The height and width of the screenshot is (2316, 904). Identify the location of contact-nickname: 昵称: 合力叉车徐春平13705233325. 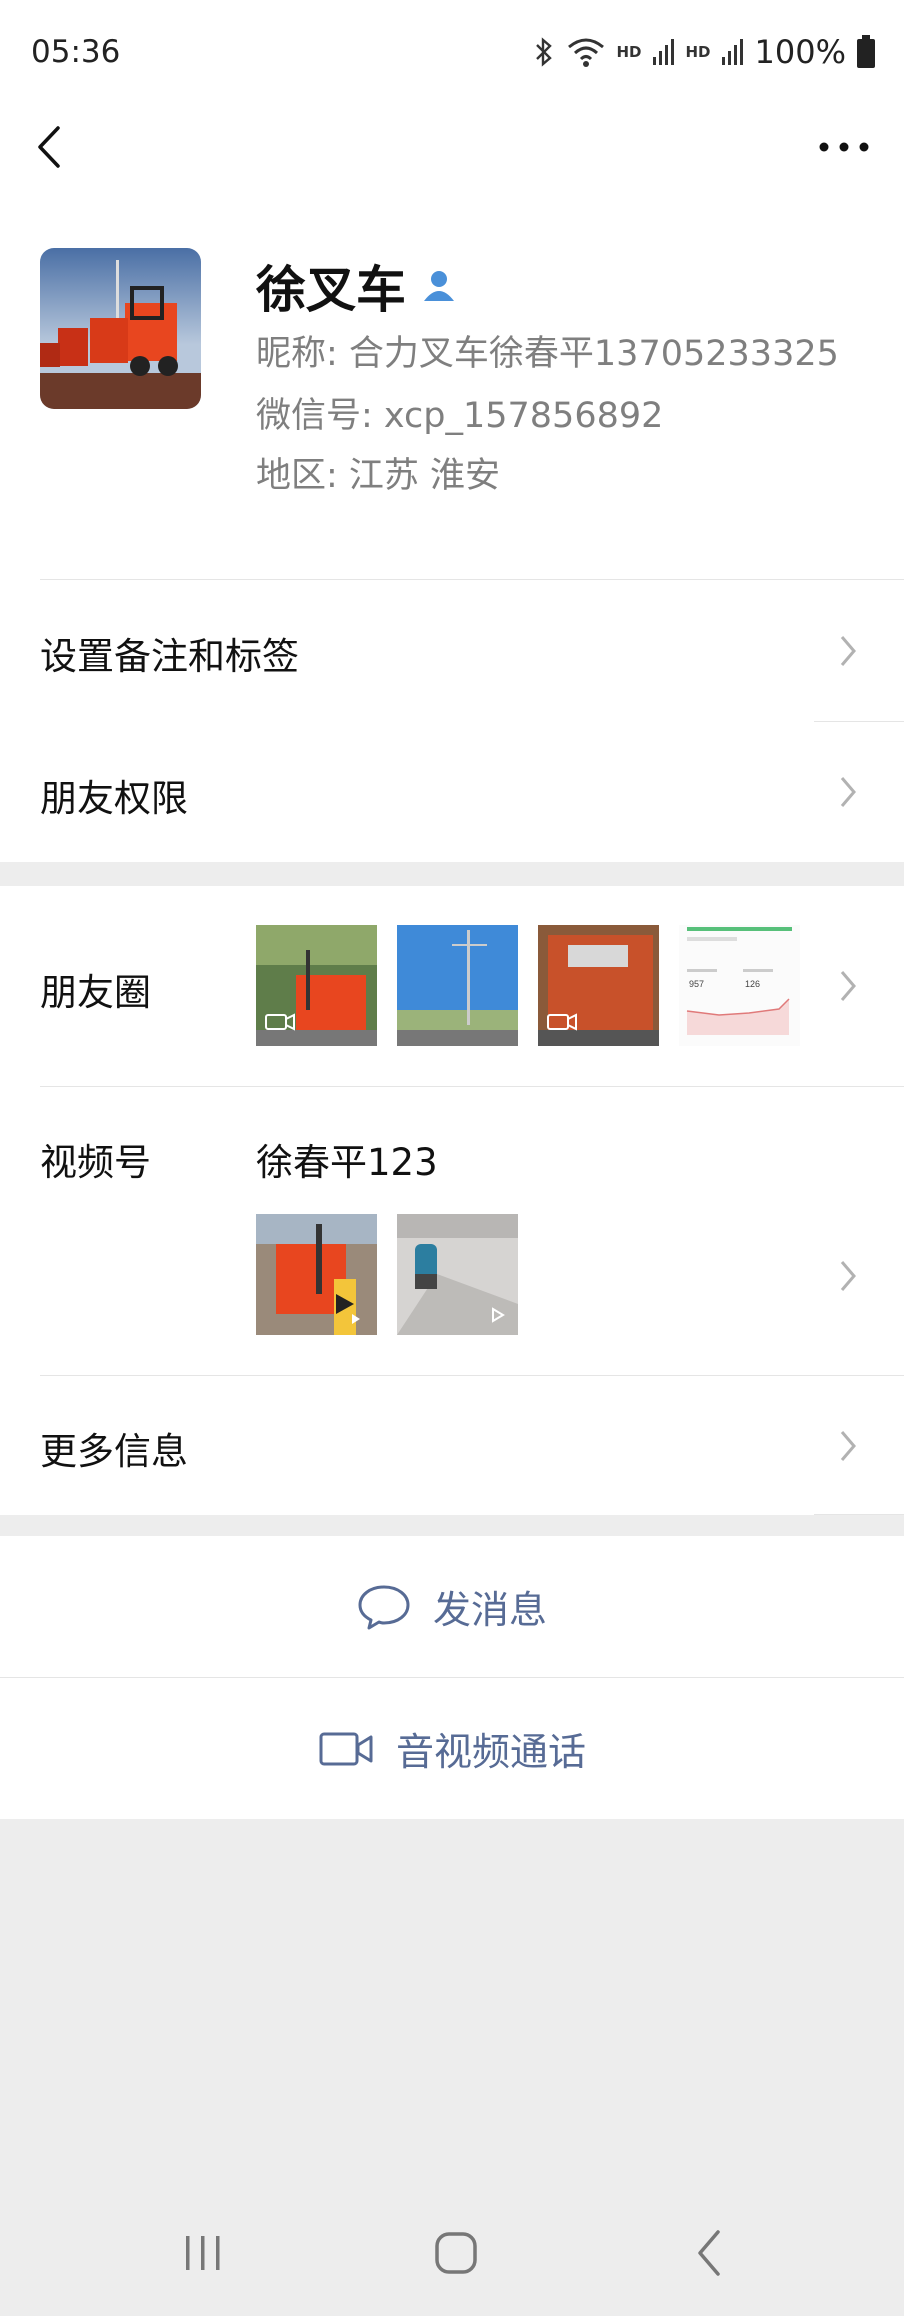
(547, 354).